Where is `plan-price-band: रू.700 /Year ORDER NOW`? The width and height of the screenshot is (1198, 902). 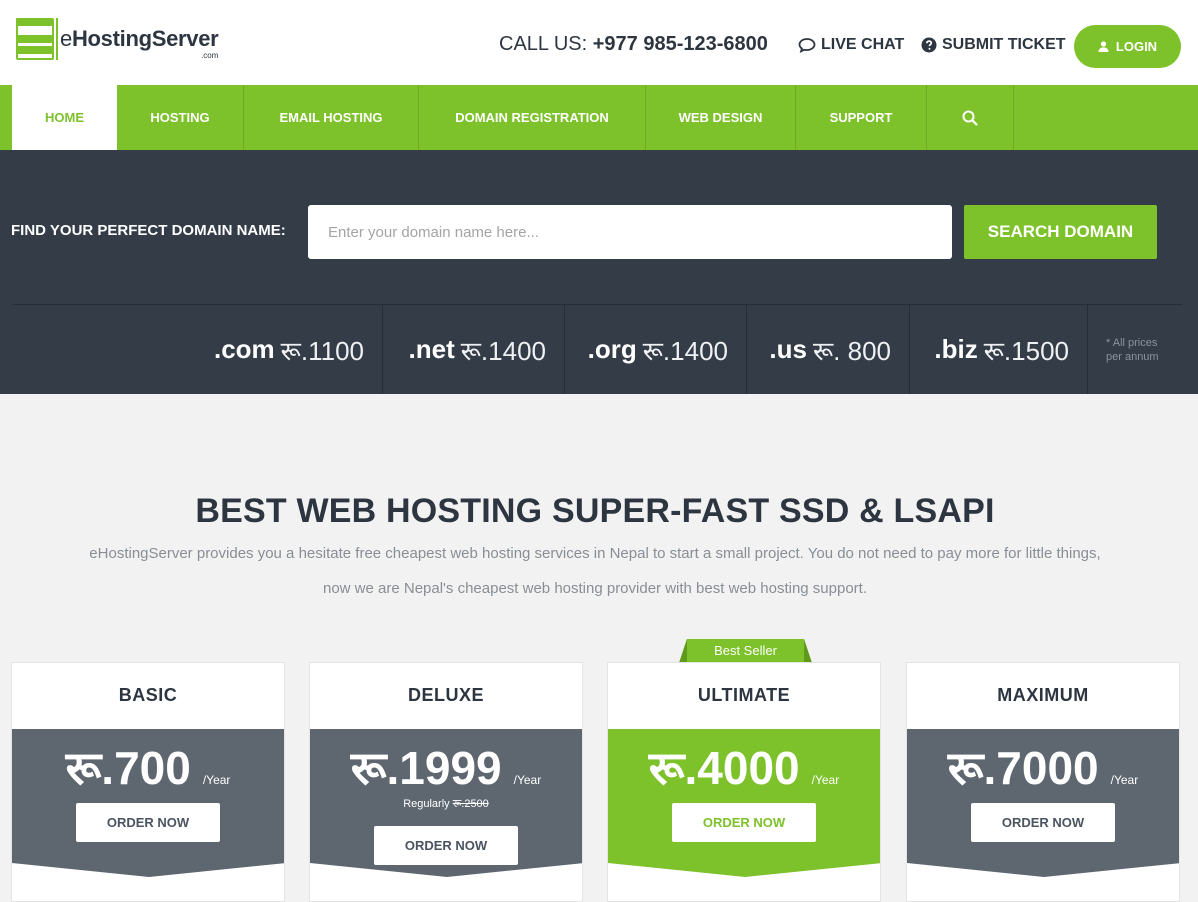 plan-price-band: रू.700 /Year ORDER NOW is located at coordinates (148, 803).